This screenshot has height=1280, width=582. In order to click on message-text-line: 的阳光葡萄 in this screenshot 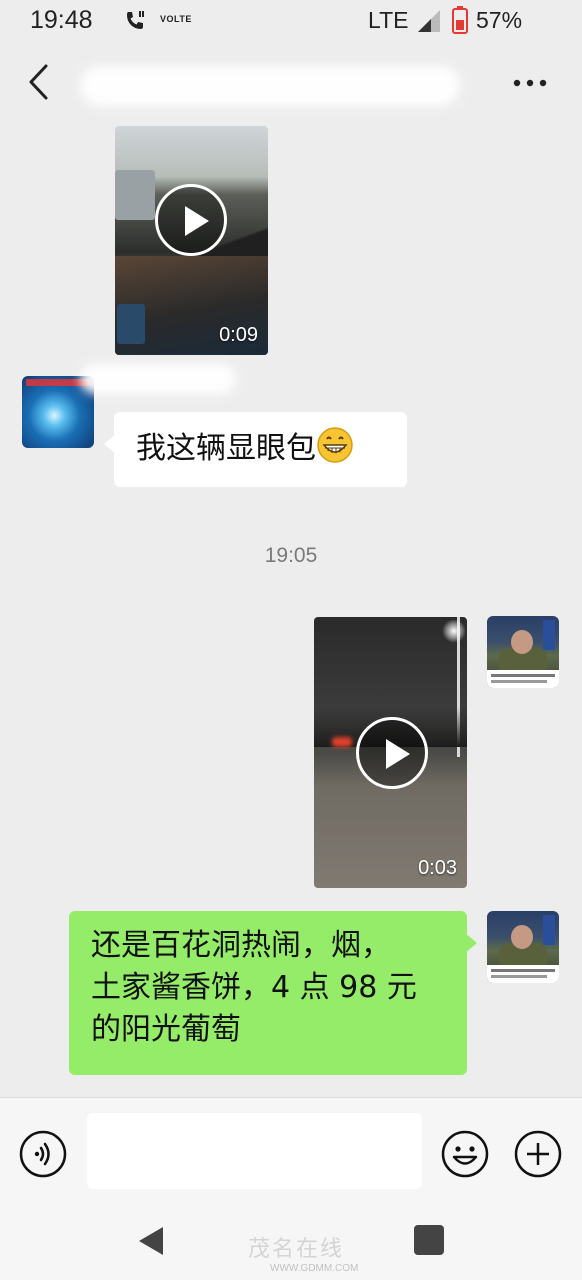, I will do `click(166, 1029)`.